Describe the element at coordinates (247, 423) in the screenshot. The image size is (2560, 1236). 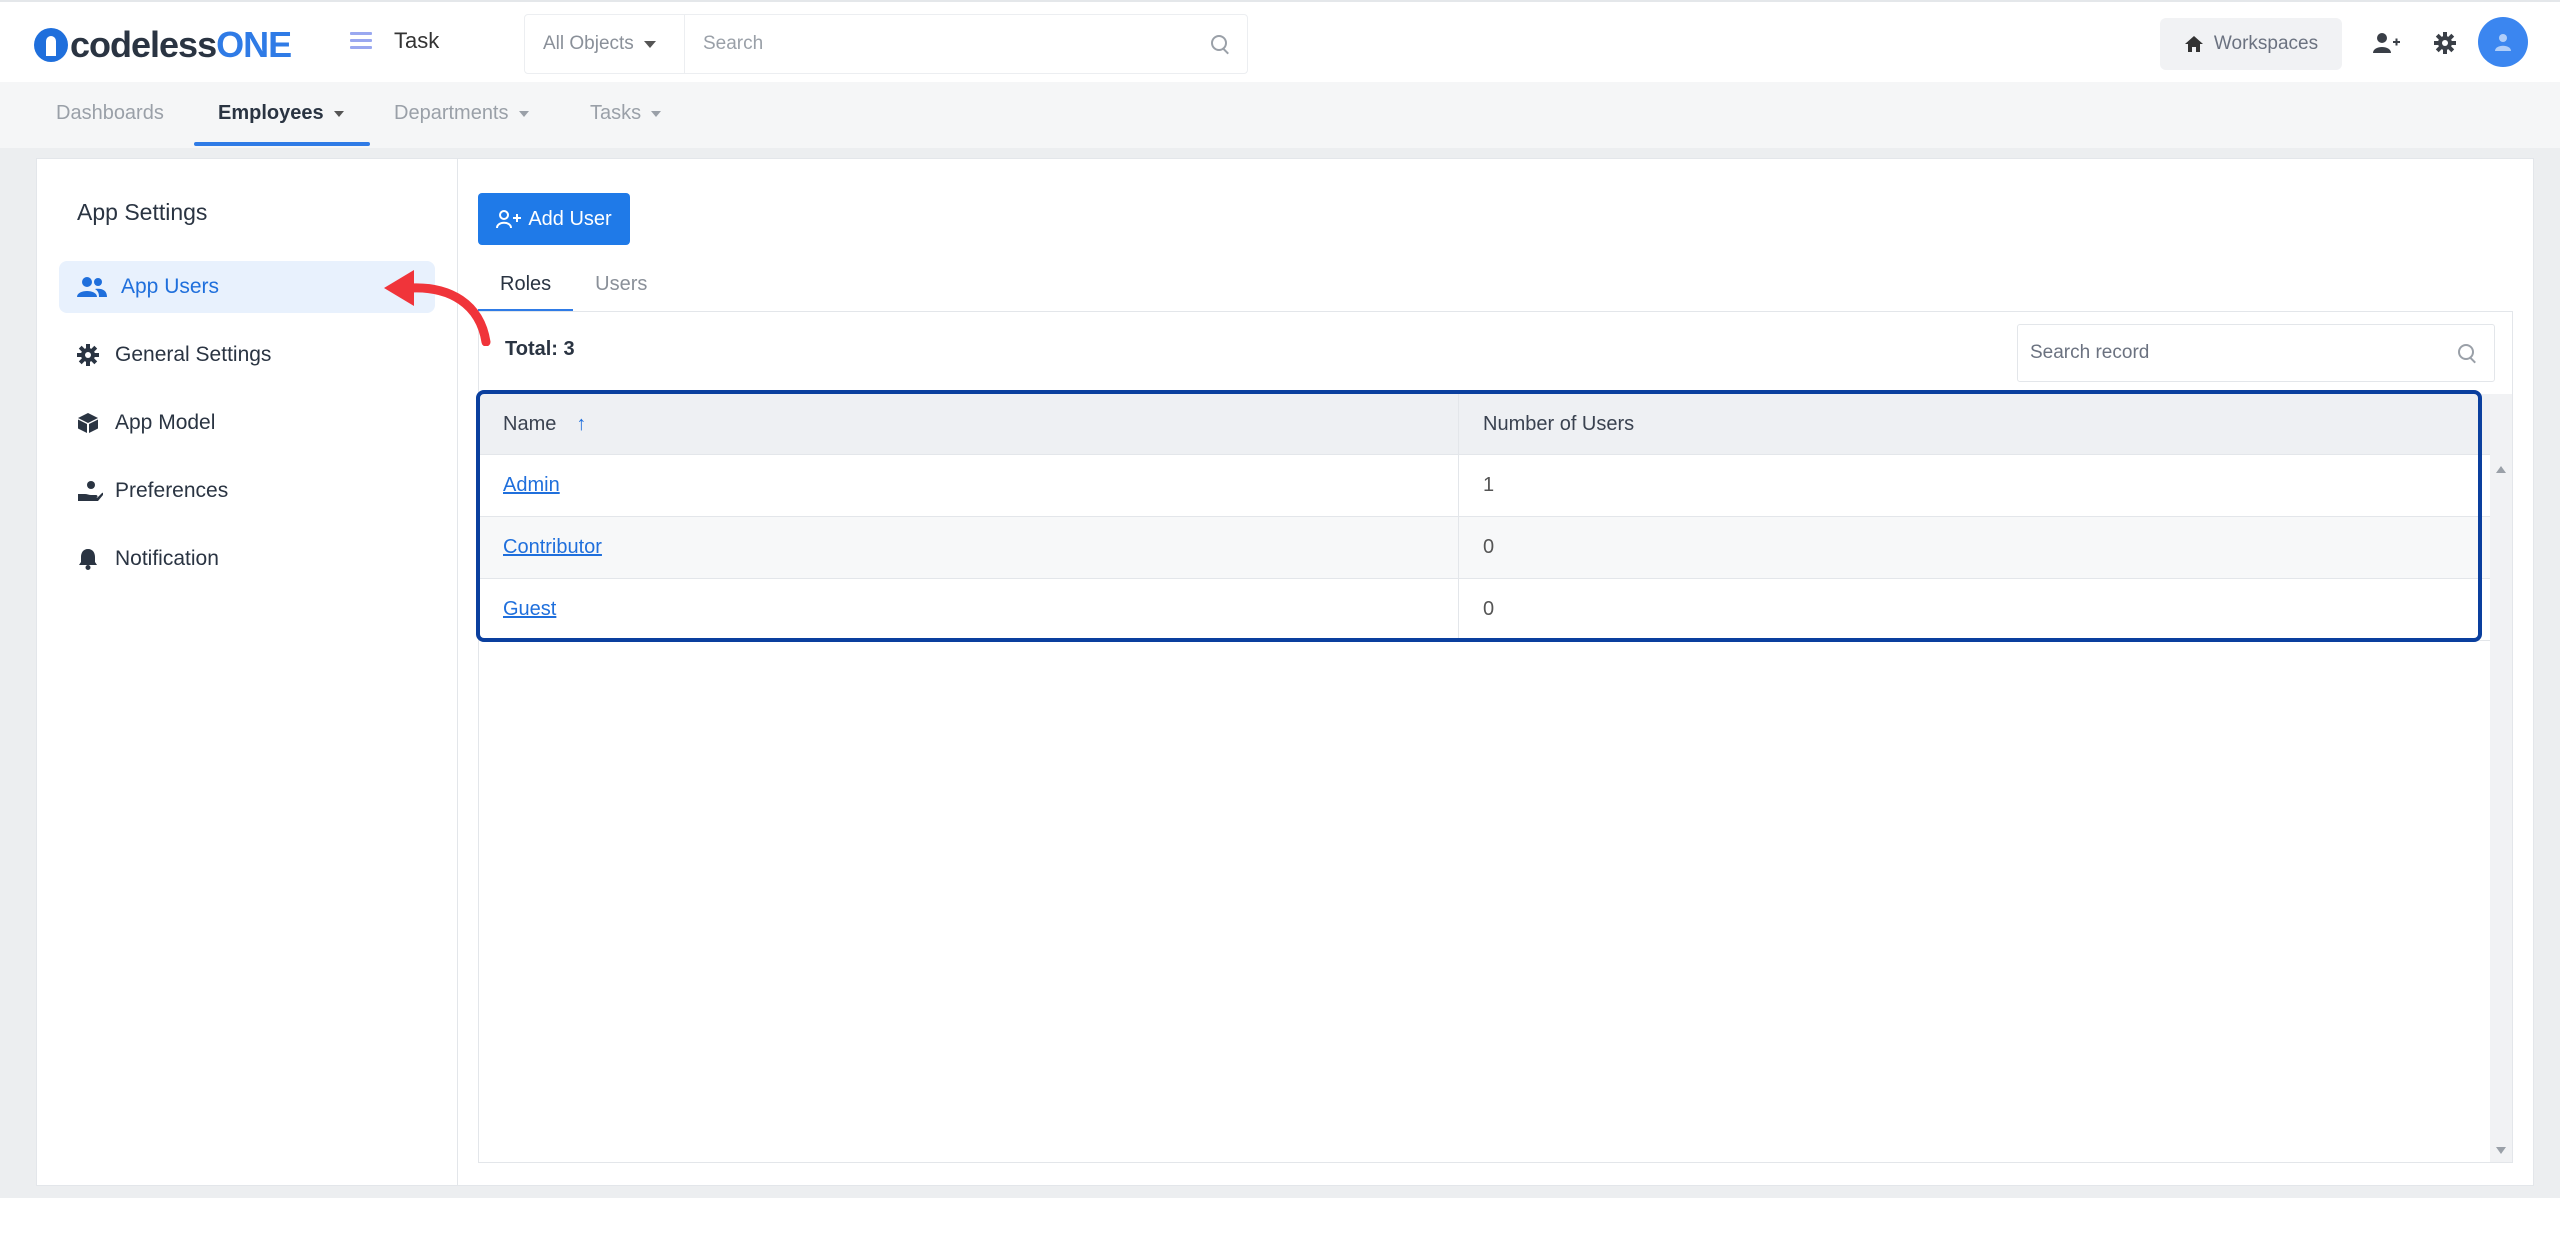
I see `sidebar-item-app-model: App Model` at that location.